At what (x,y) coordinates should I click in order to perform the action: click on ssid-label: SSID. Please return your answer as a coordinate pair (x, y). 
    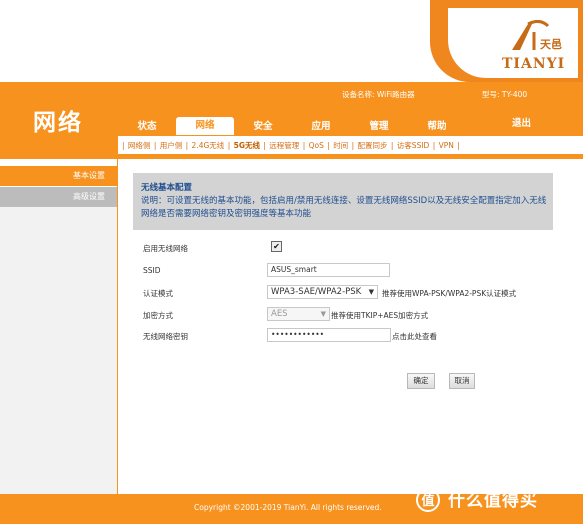
    Looking at the image, I should click on (152, 270).